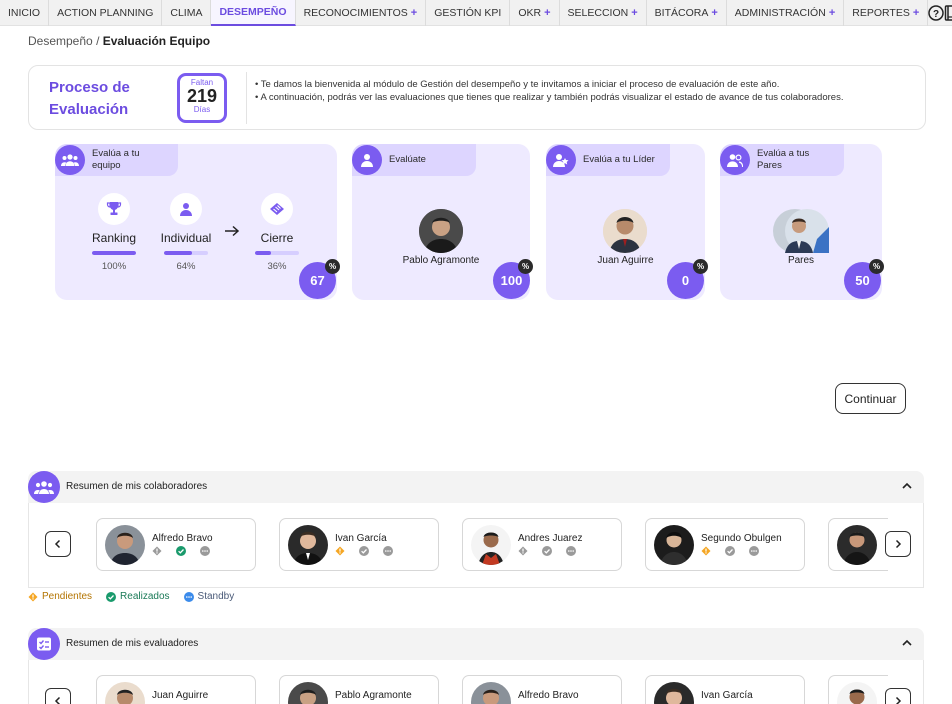 Image resolution: width=952 pixels, height=704 pixels. What do you see at coordinates (782, 160) in the screenshot?
I see `card-tab: Evalúa a tus Pares` at bounding box center [782, 160].